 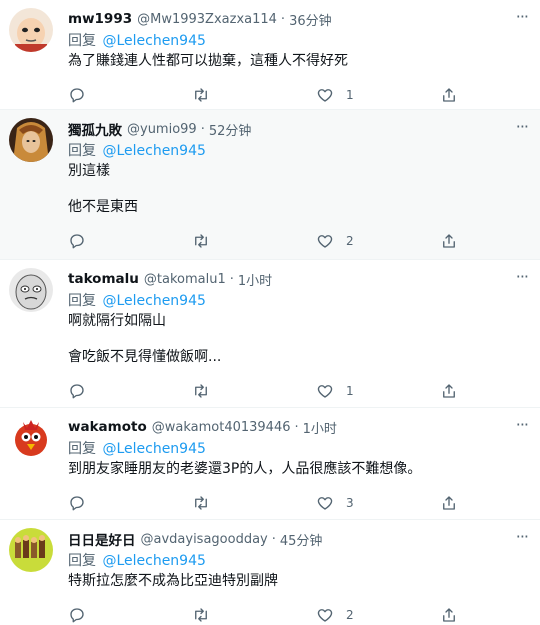 I want to click on timestamp: 45分钟, so click(x=301, y=539).